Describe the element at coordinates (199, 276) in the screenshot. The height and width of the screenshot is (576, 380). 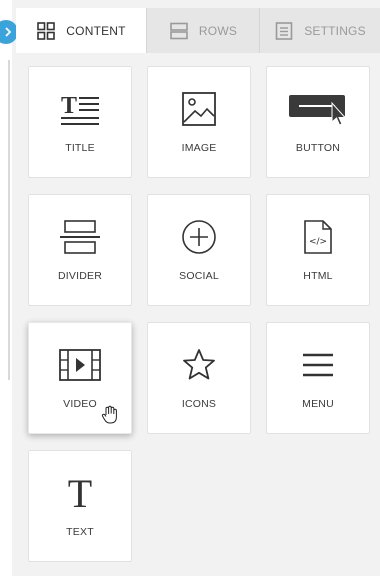
I see `block-social-label: SOCIAL` at that location.